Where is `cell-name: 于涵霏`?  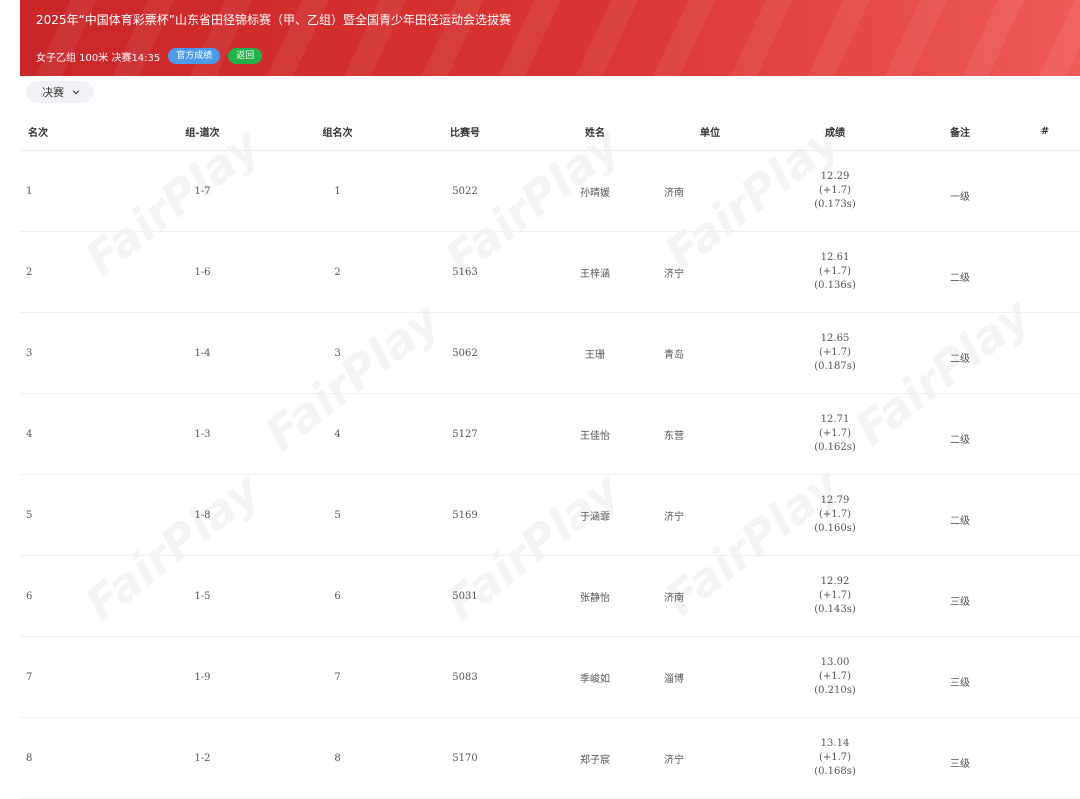
cell-name: 于涵霏 is located at coordinates (595, 515).